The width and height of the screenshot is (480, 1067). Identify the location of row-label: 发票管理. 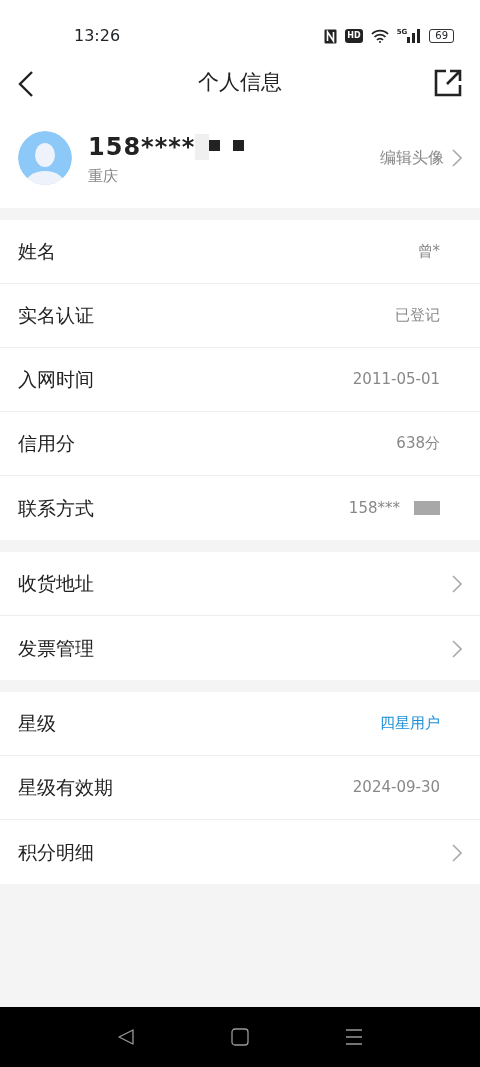
(56, 648).